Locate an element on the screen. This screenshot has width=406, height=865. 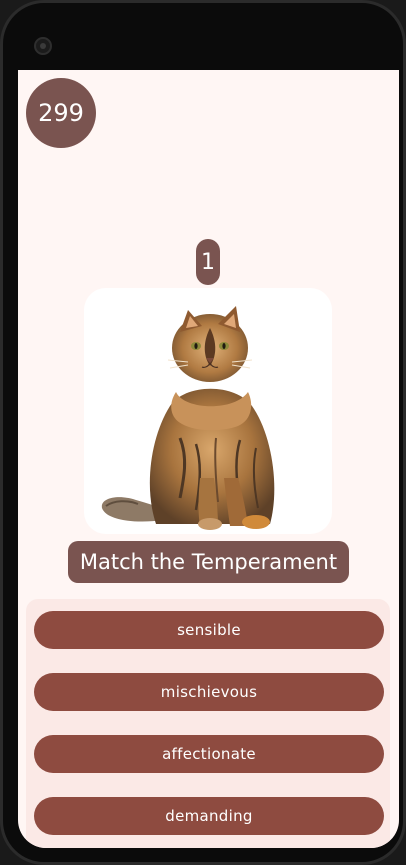
score-badge: 299 is located at coordinates (61, 113).